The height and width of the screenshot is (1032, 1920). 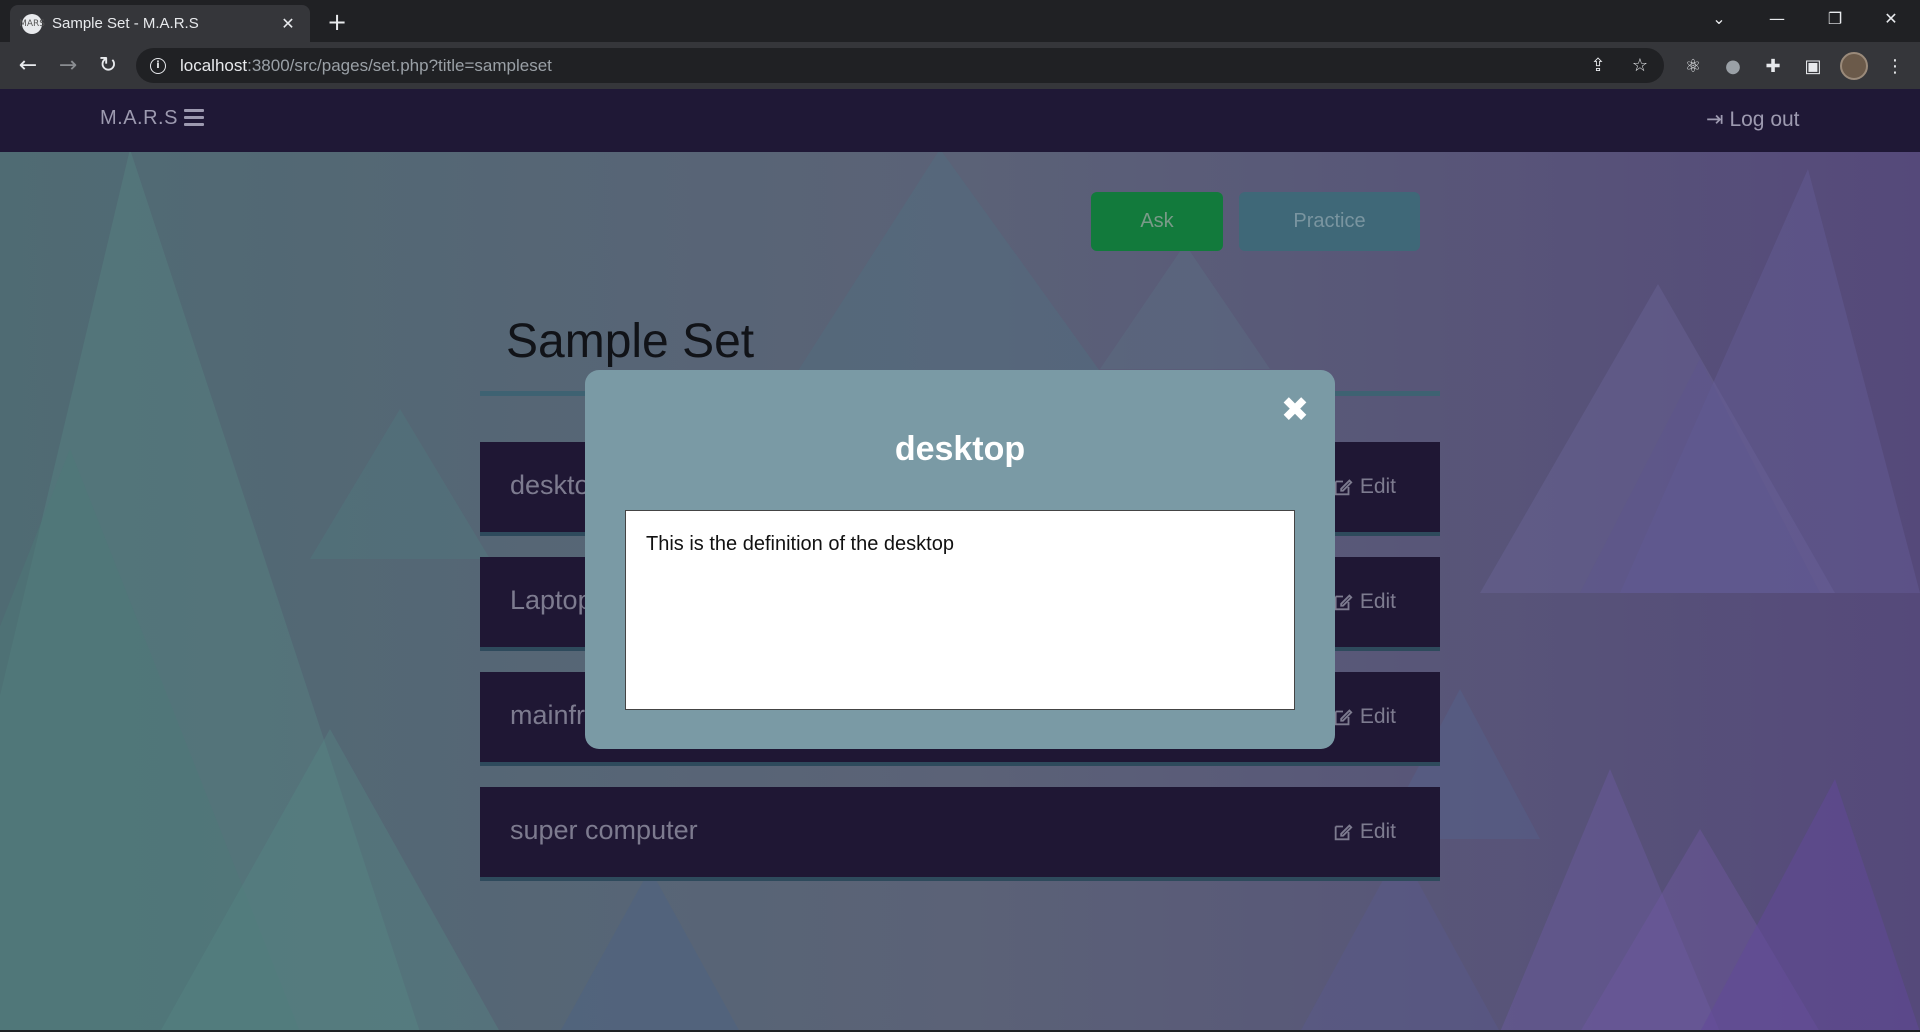 What do you see at coordinates (288, 23) in the screenshot?
I see `tab-close-icon: ✕` at bounding box center [288, 23].